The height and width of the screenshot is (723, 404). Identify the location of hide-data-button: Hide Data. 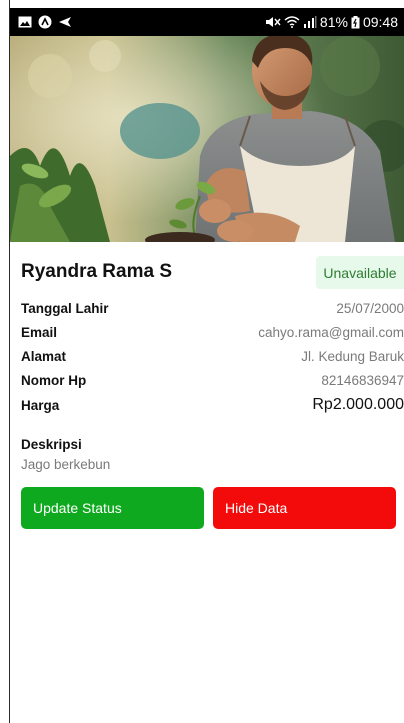
(304, 508).